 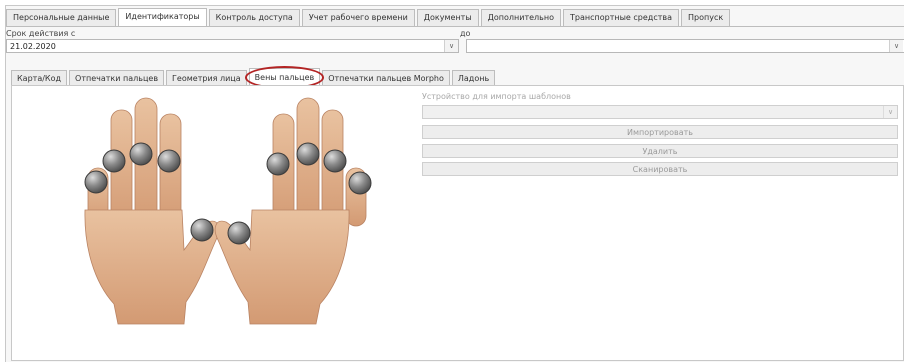 What do you see at coordinates (386, 78) in the screenshot?
I see `tab-morpho-fingerprints: Отпечатки пальцев Morpho` at bounding box center [386, 78].